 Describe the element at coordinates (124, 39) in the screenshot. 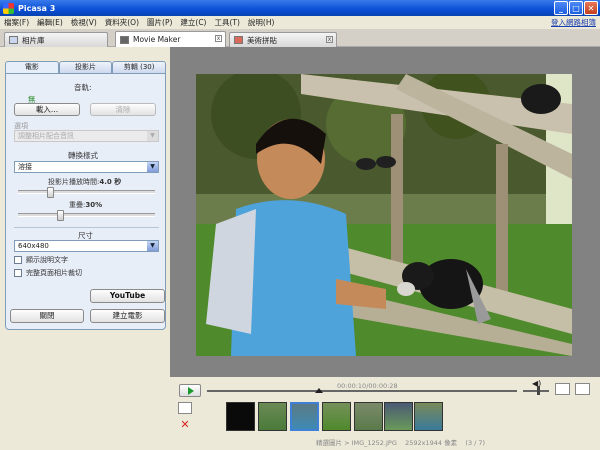

I see `film-icon` at that location.